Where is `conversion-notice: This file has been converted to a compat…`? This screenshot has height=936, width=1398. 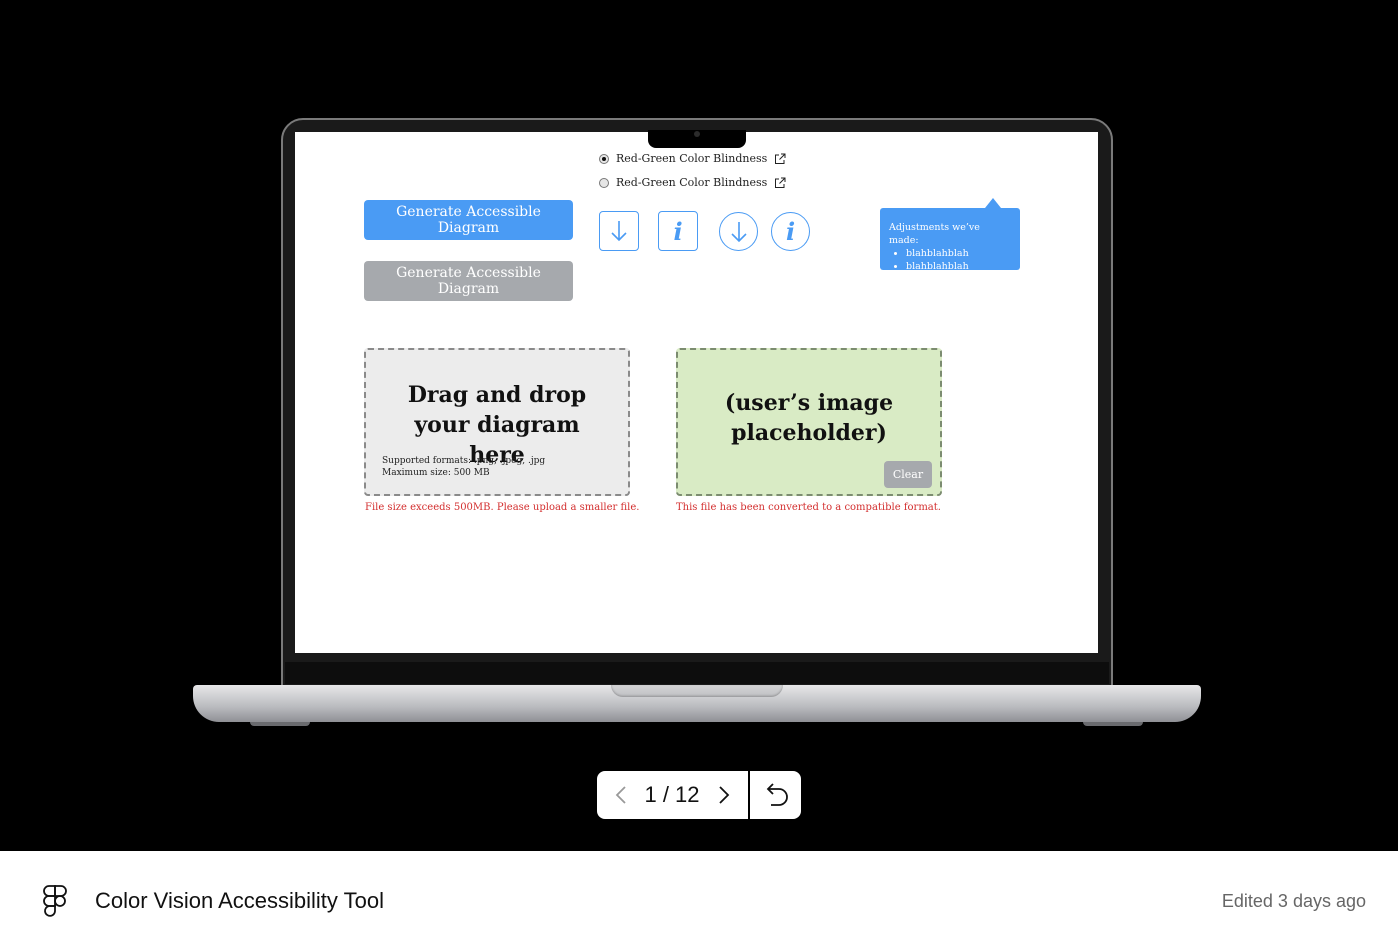 conversion-notice: This file has been converted to a compat… is located at coordinates (808, 507).